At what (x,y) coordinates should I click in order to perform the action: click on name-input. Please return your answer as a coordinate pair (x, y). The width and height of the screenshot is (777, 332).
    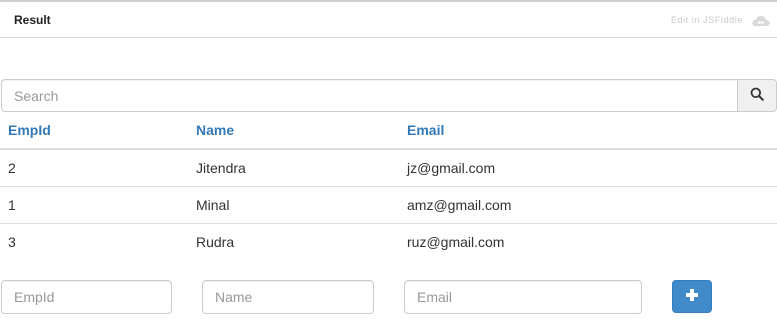
    Looking at the image, I should click on (288, 297).